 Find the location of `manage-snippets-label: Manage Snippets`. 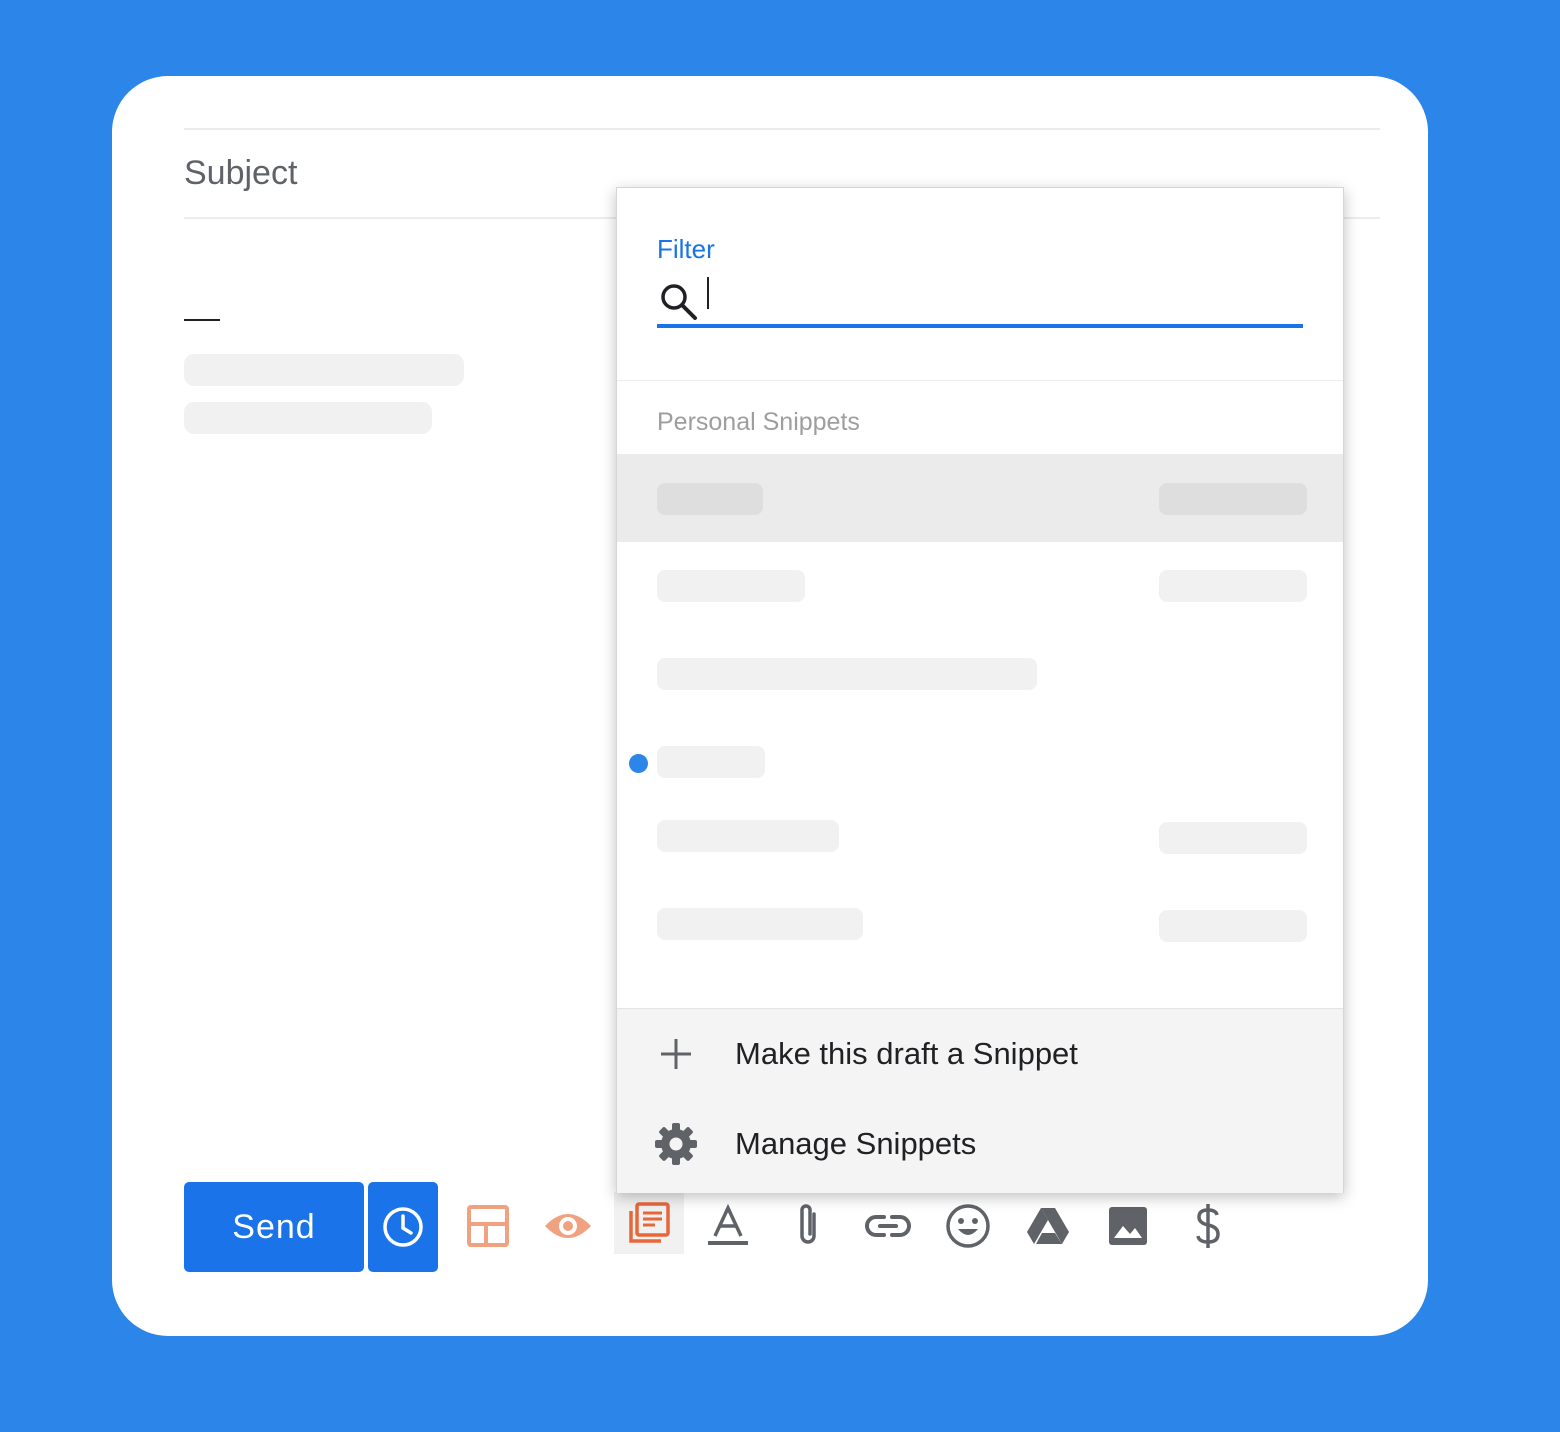

manage-snippets-label: Manage Snippets is located at coordinates (856, 1143).